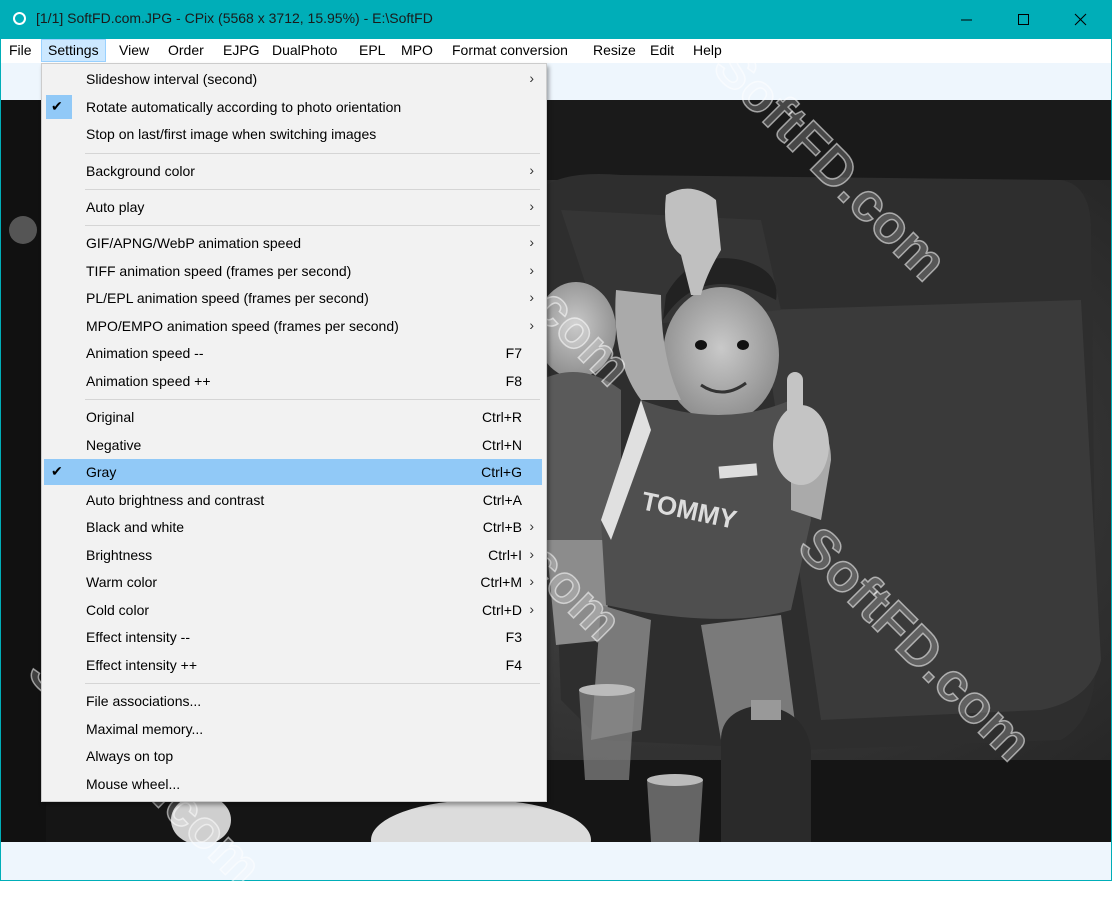 This screenshot has height=898, width=1112. I want to click on menu-item-animation-speed-up: Animation speed ++ F8, so click(293, 381).